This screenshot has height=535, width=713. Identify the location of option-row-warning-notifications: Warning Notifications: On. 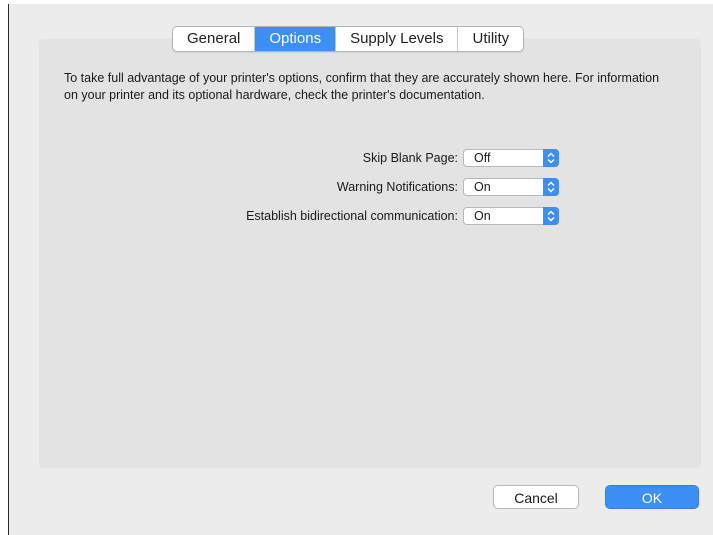
(448, 187).